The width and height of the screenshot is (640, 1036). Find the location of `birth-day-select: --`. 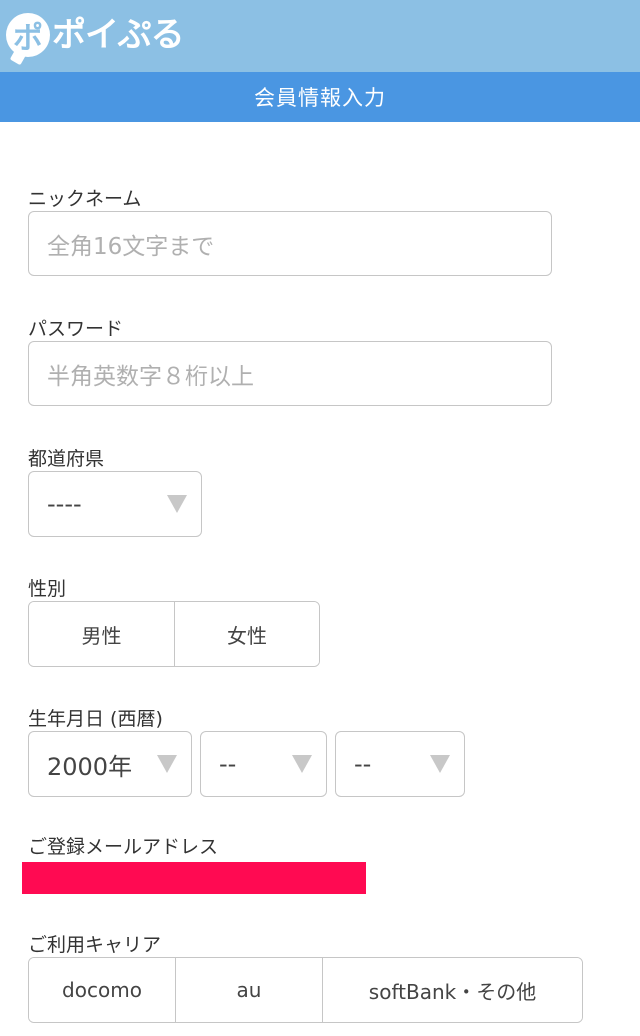

birth-day-select: -- is located at coordinates (400, 764).